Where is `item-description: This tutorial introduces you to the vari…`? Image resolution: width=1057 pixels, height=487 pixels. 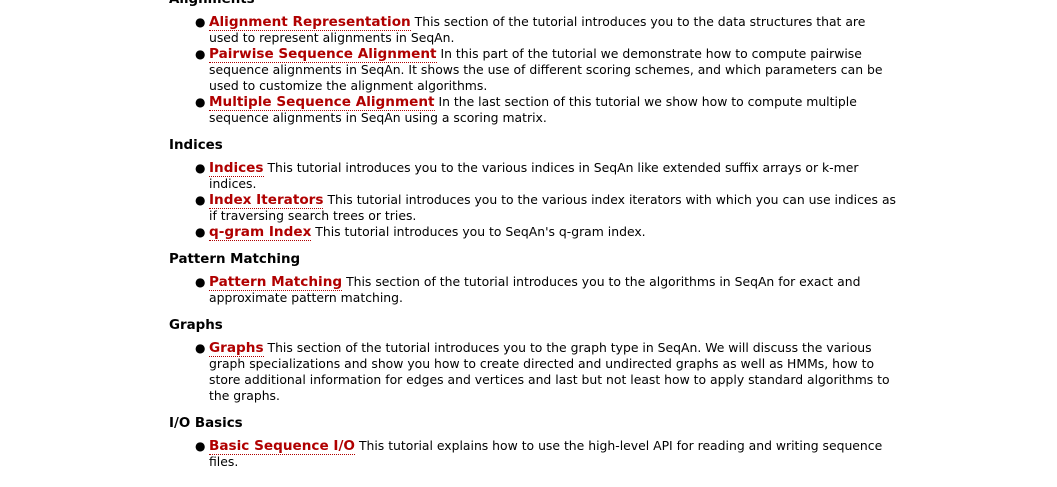 item-description: This tutorial introduces you to the vari… is located at coordinates (534, 175).